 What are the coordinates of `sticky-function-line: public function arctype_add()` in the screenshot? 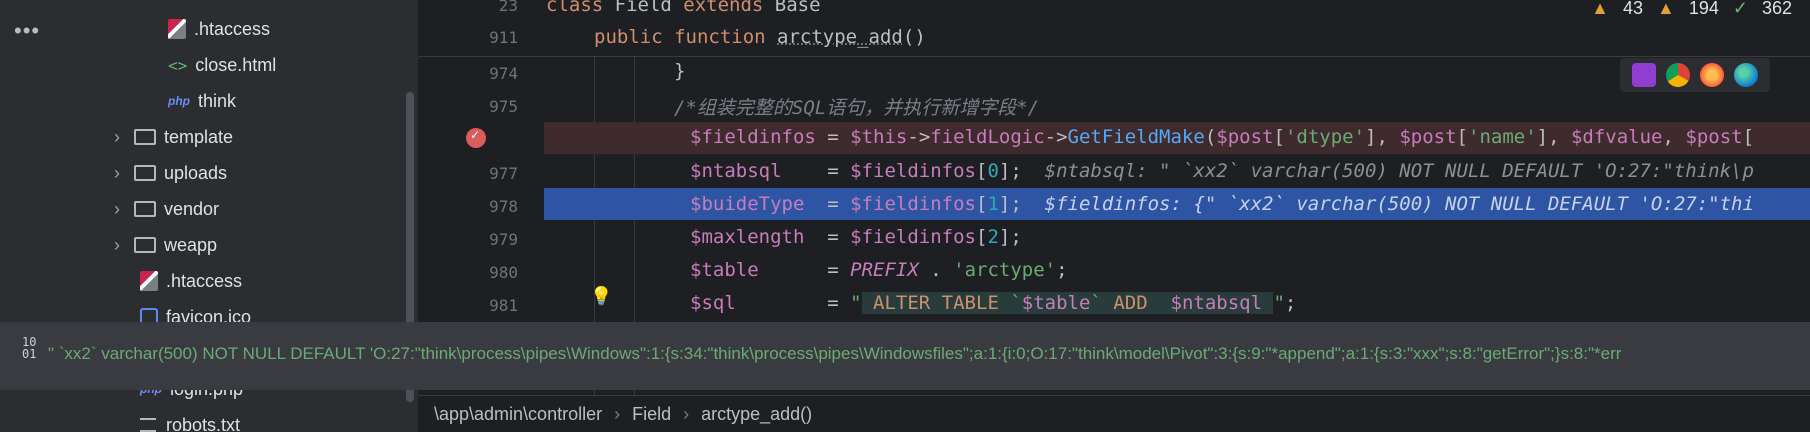 It's located at (760, 37).